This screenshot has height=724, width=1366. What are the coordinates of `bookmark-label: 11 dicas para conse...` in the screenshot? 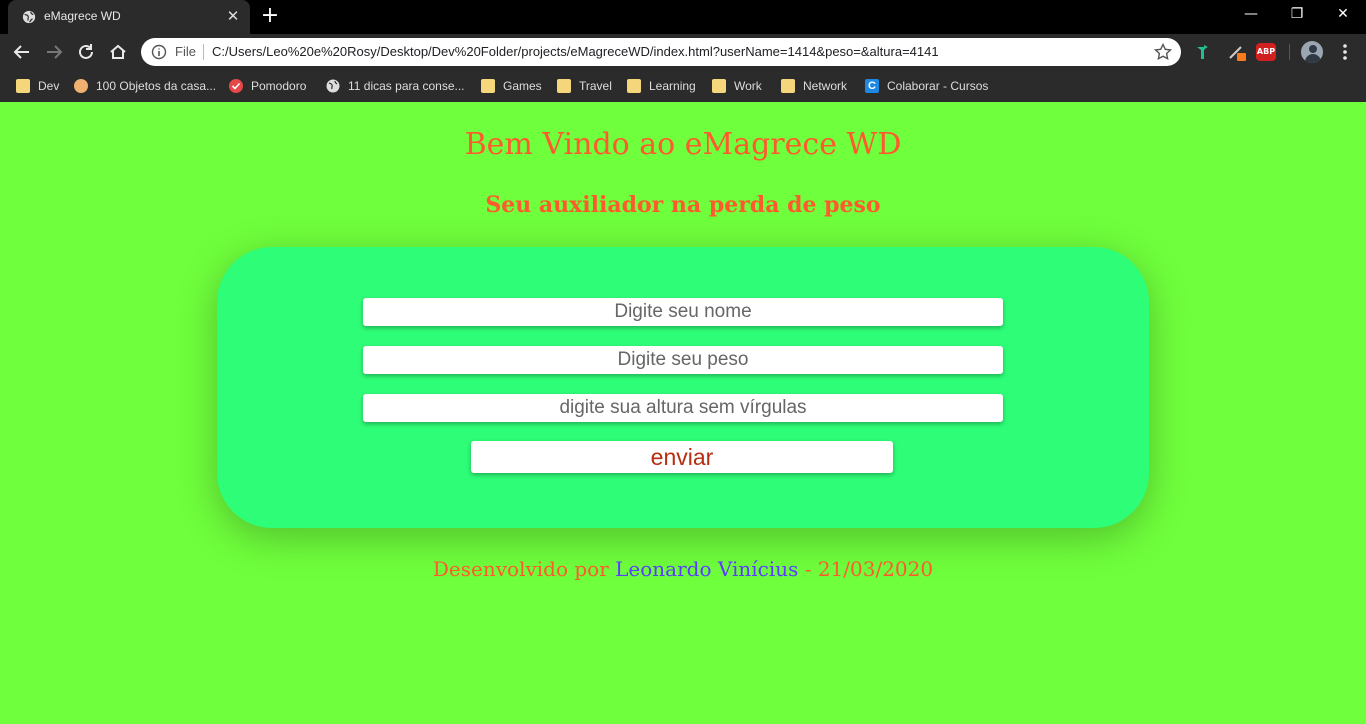 It's located at (406, 86).